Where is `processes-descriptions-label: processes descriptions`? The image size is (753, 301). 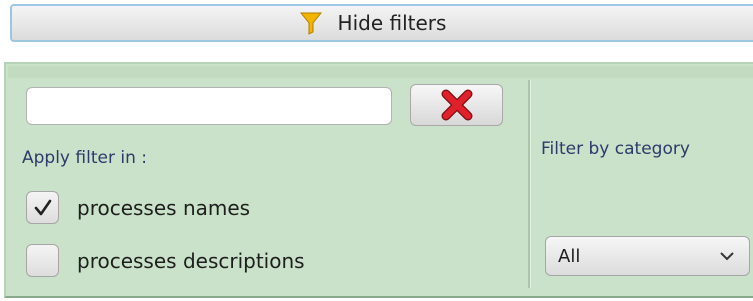
processes-descriptions-label: processes descriptions is located at coordinates (191, 260).